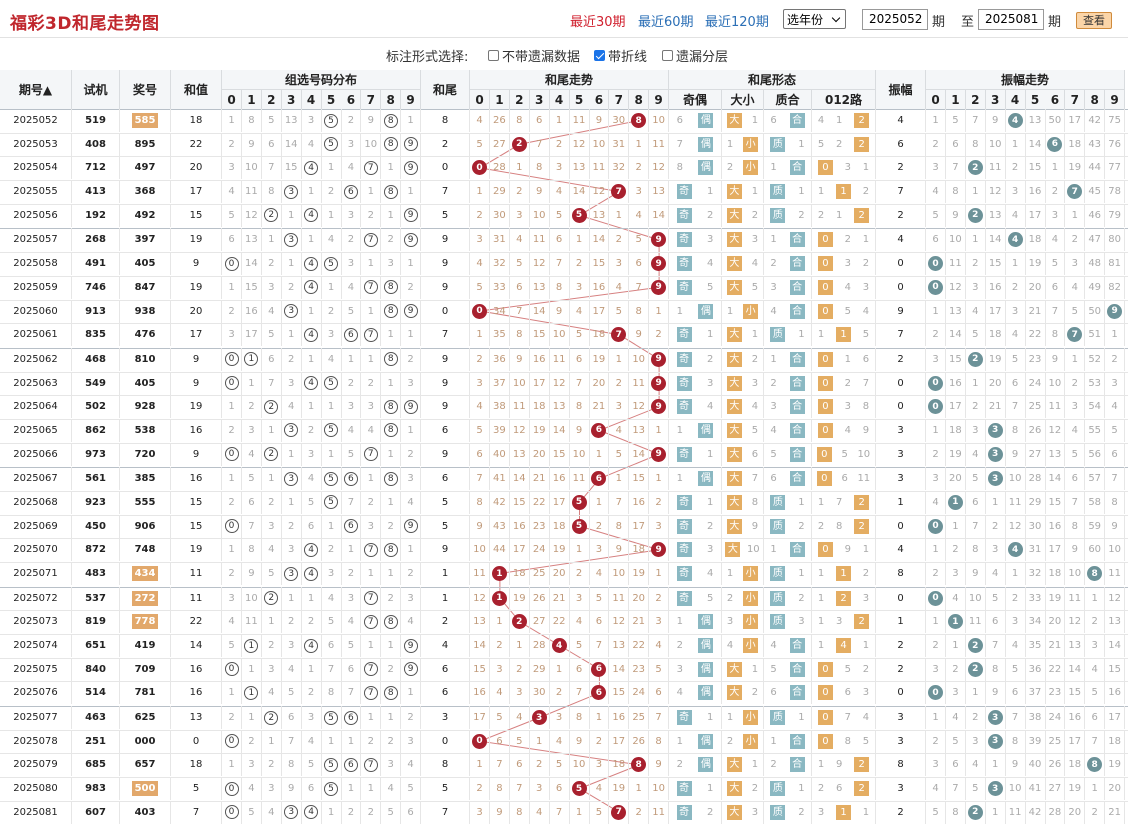 This screenshot has height=828, width=1128. What do you see at coordinates (540, 645) in the screenshot?
I see `tail-trend-cell: 28` at bounding box center [540, 645].